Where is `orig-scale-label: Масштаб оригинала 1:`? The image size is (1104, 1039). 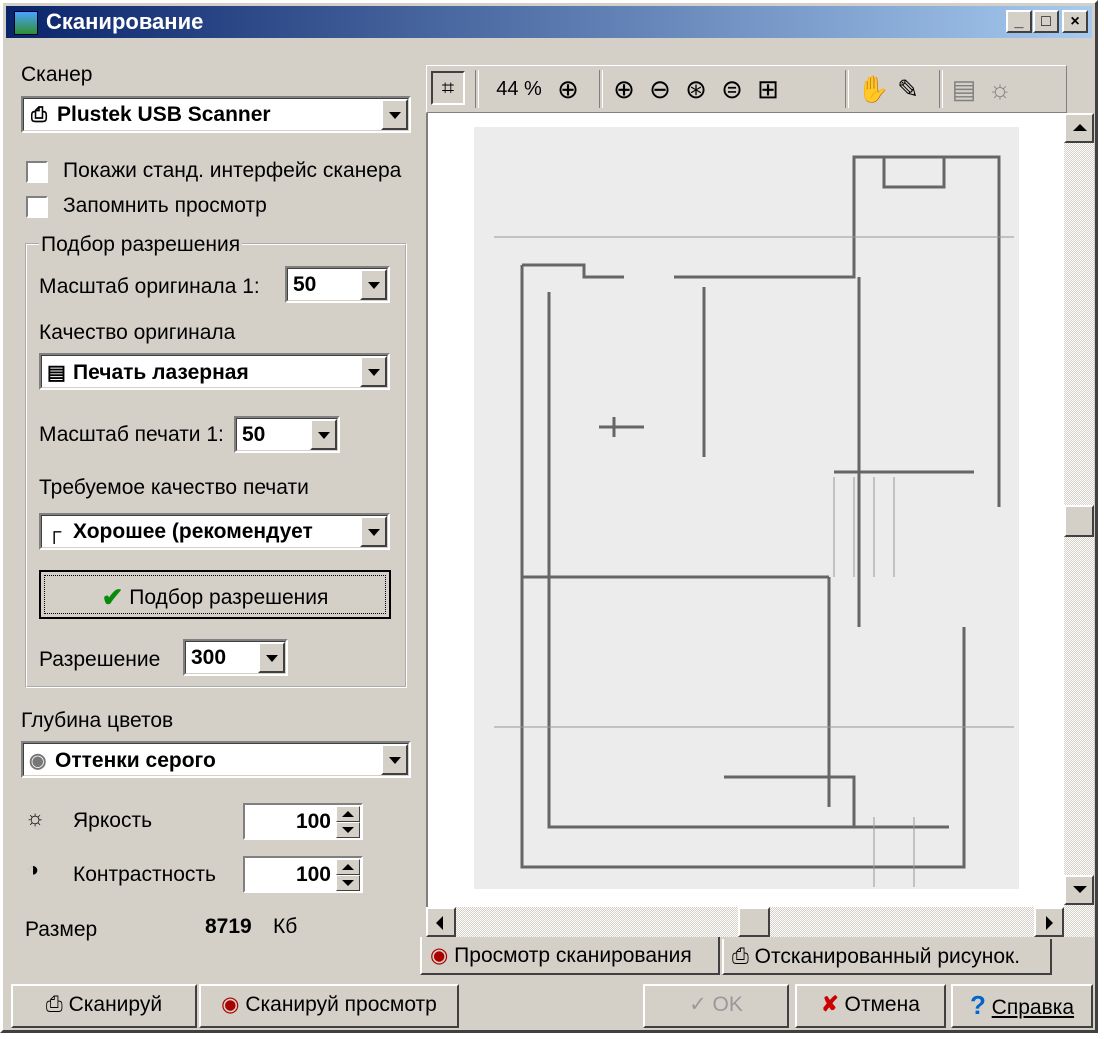
orig-scale-label: Масштаб оригинала 1: is located at coordinates (149, 286).